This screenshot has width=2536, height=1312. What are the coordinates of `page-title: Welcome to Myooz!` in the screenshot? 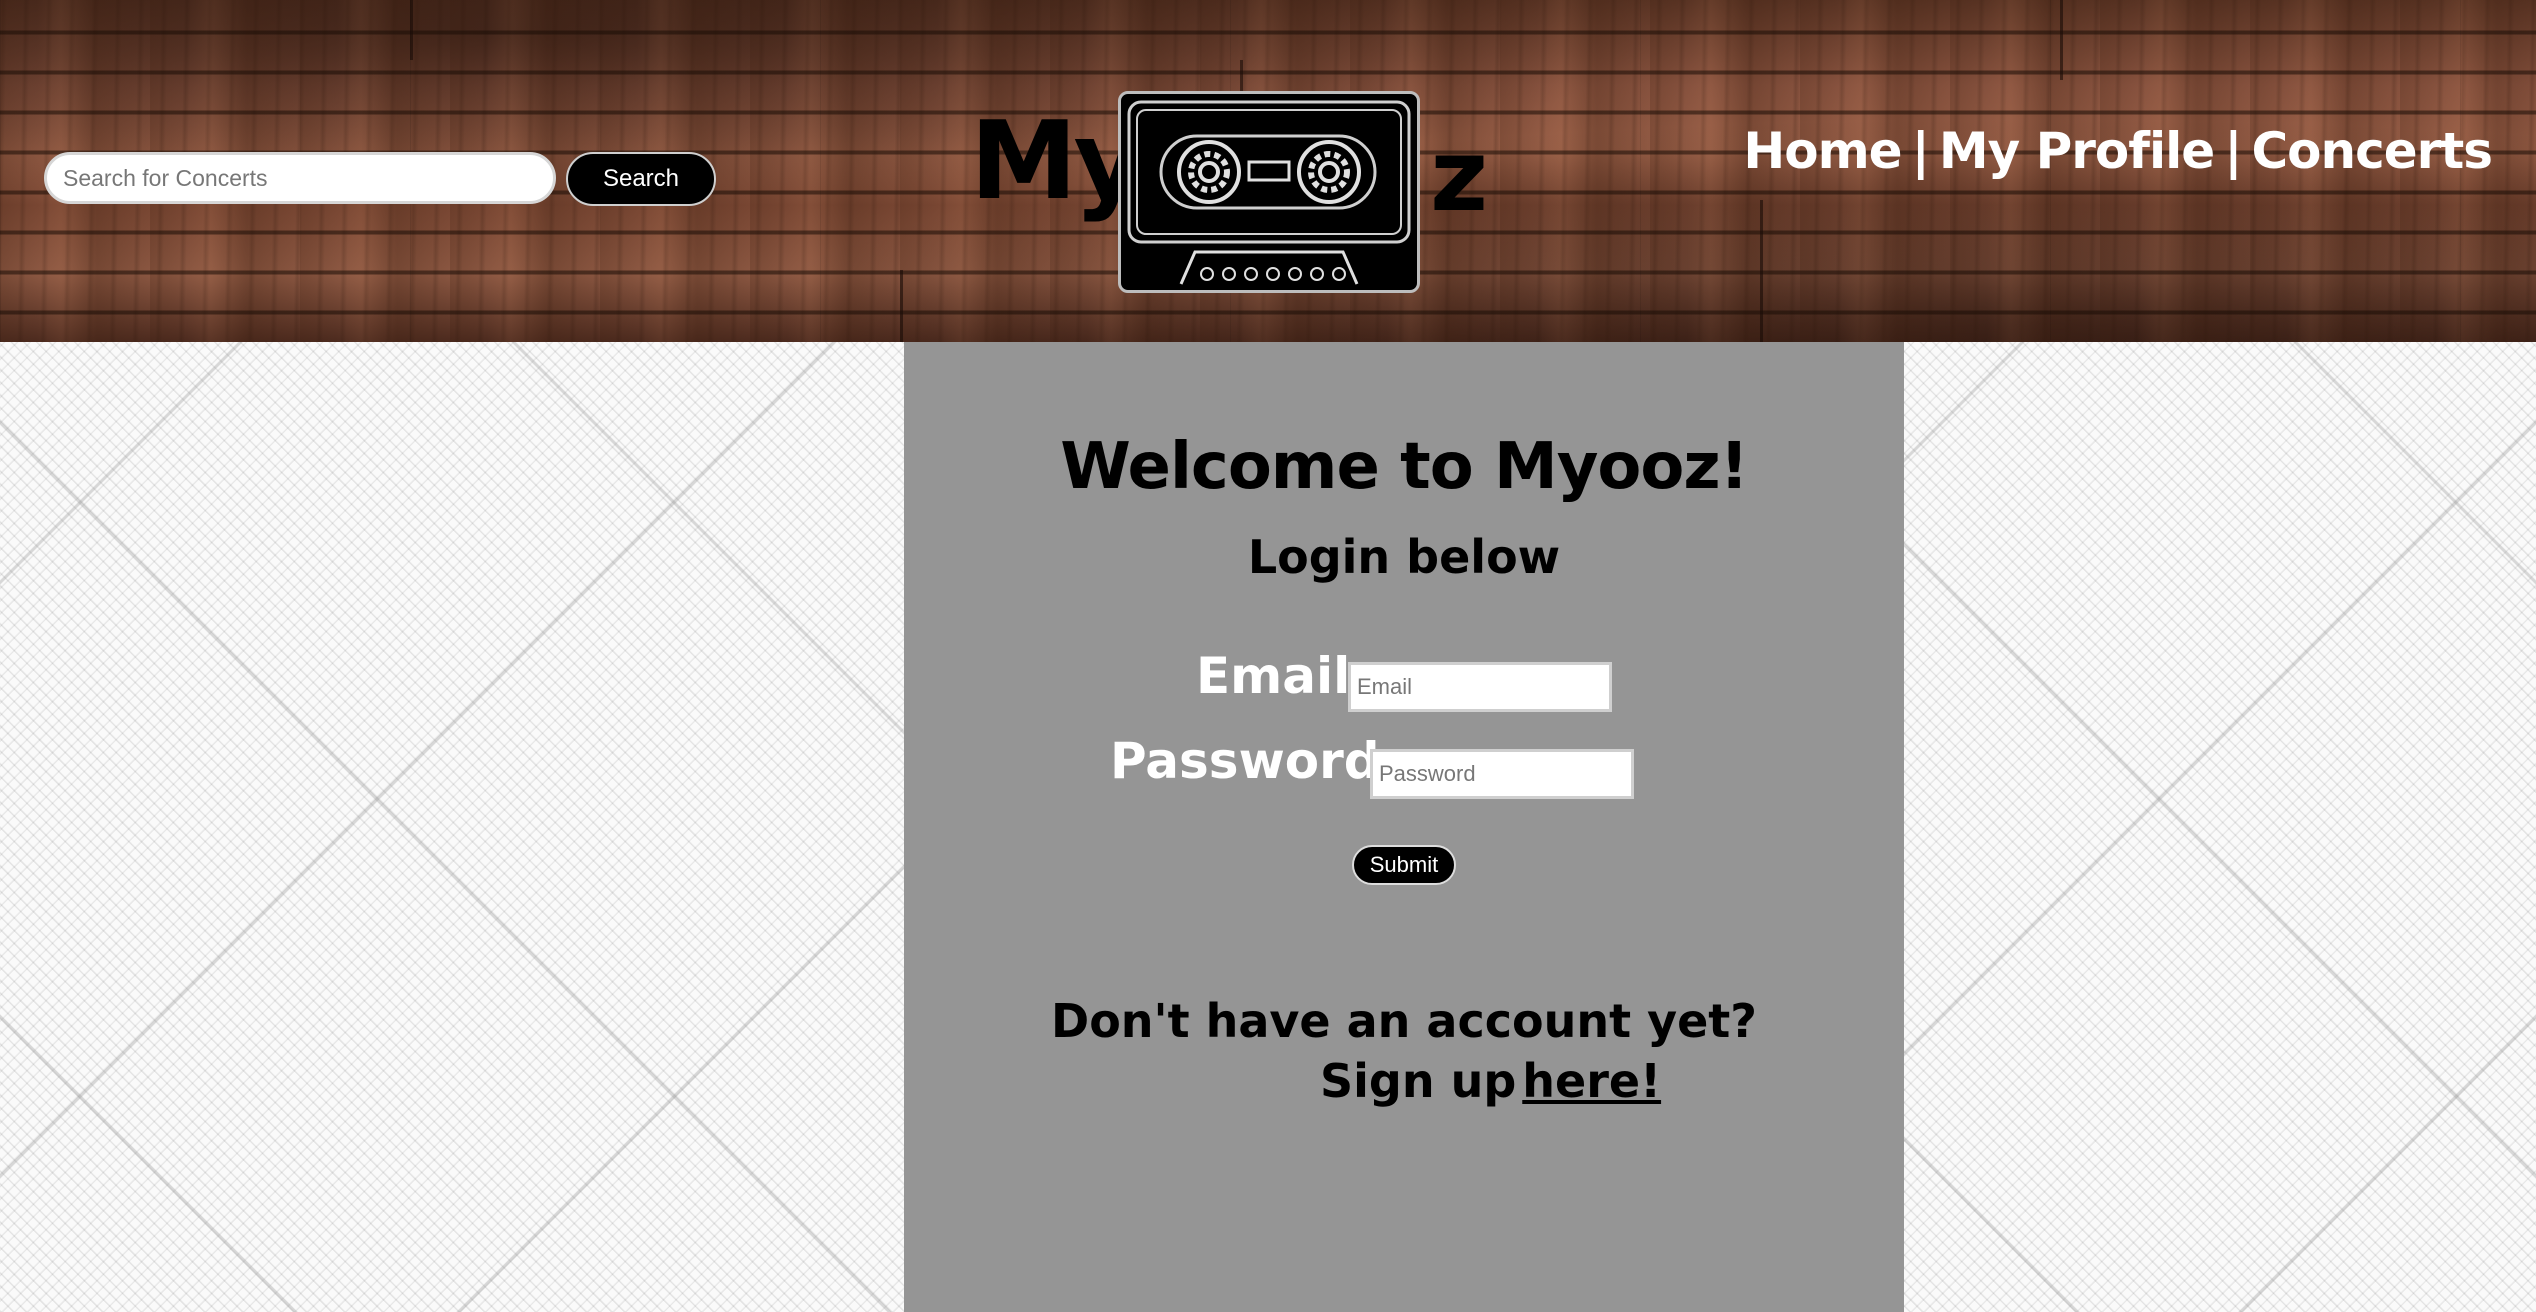 It's located at (1404, 467).